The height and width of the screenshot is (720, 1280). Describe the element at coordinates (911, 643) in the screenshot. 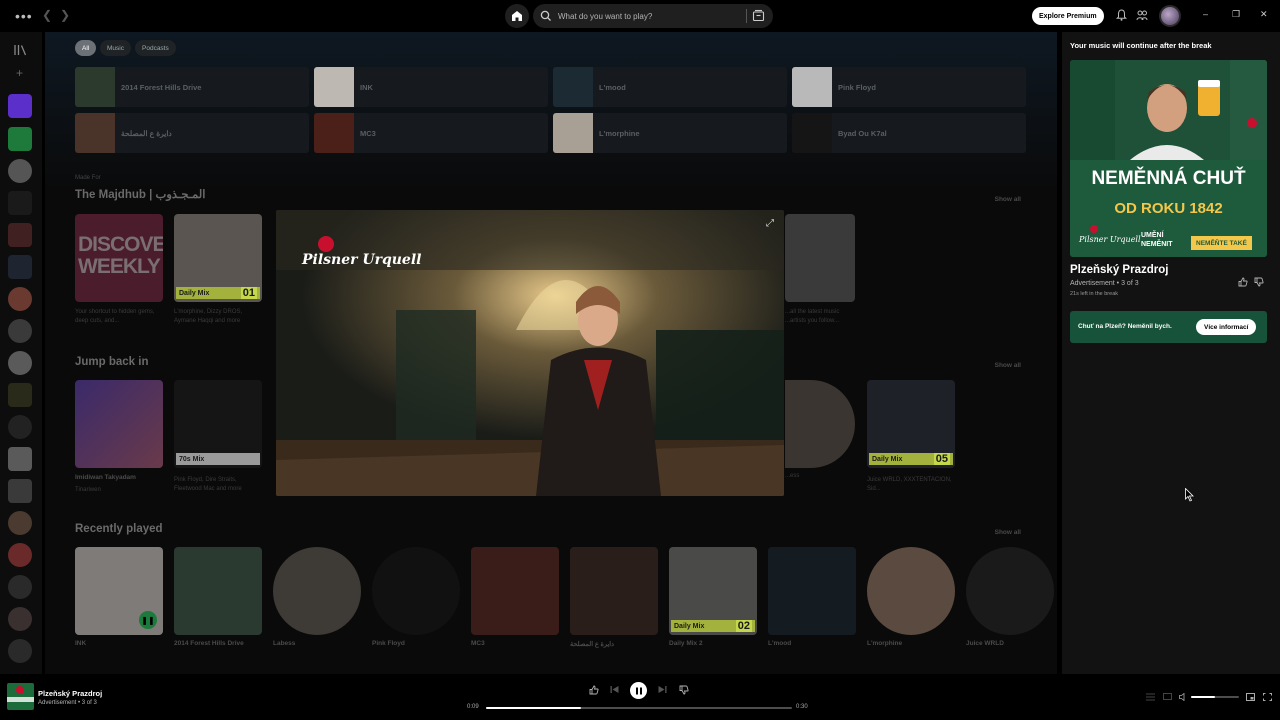

I see `card-title: L'morphine` at that location.